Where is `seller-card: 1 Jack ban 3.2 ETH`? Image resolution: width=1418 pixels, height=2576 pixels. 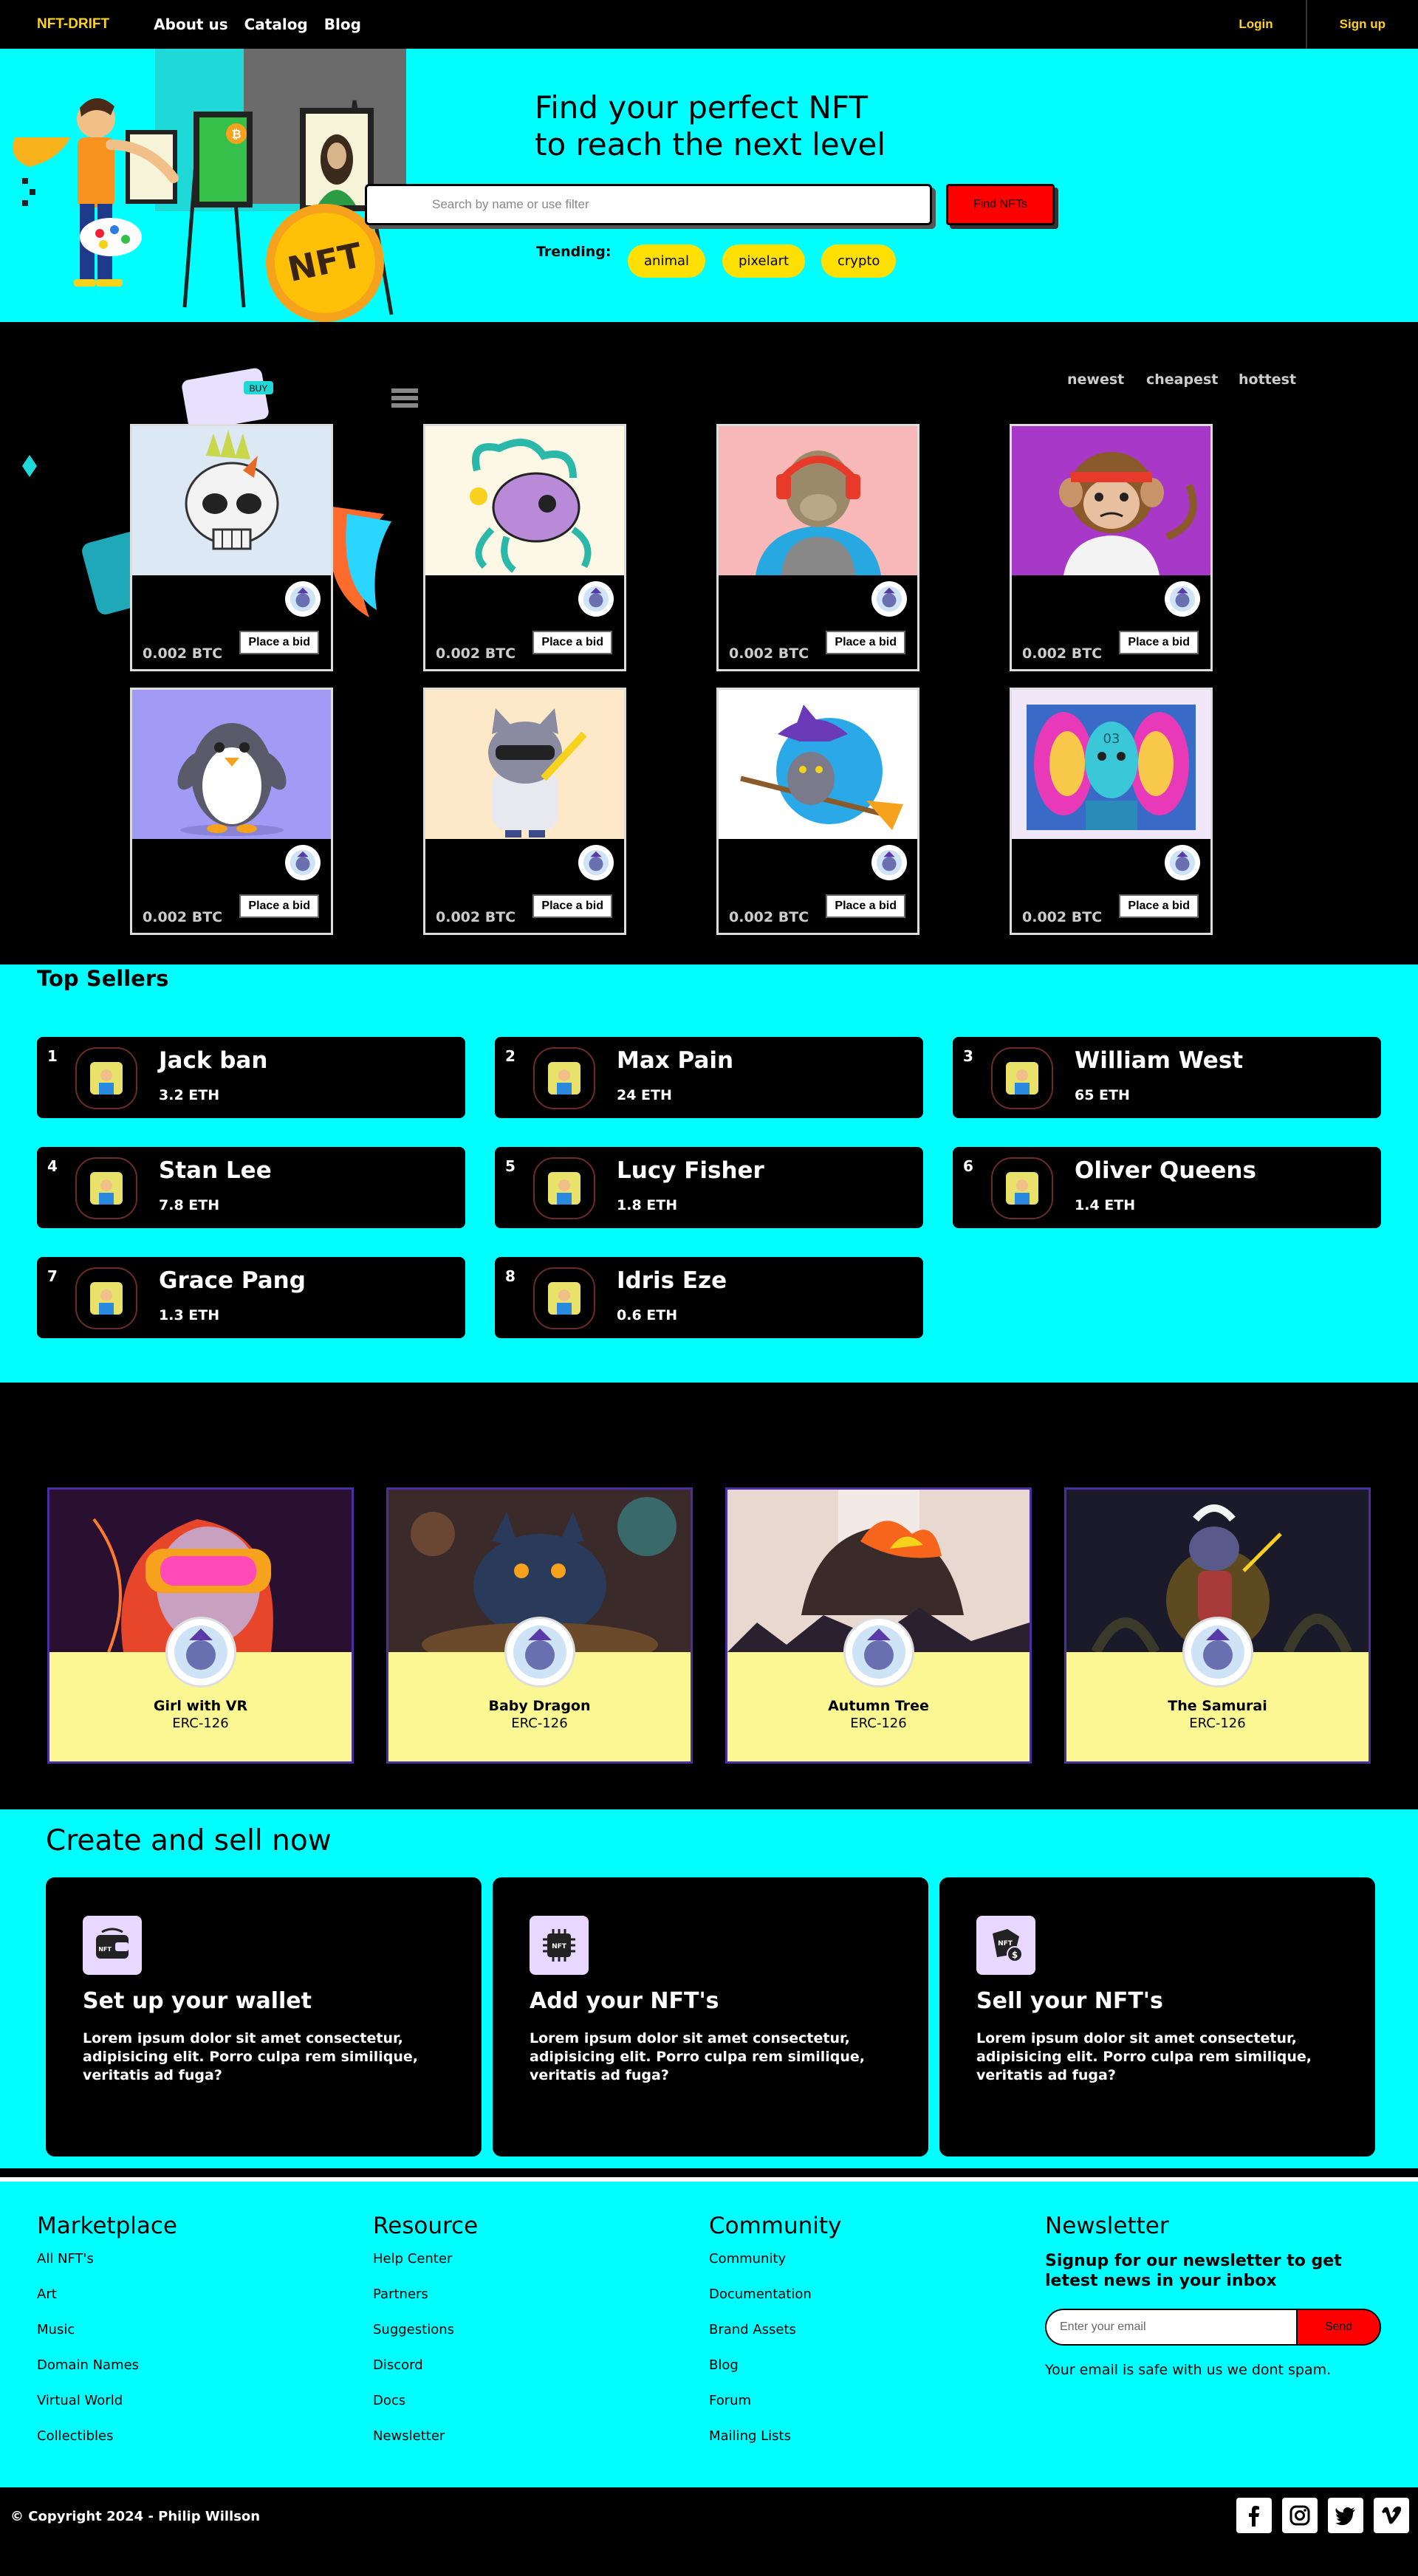
seller-card: 1 Jack ban 3.2 ETH is located at coordinates (251, 1077).